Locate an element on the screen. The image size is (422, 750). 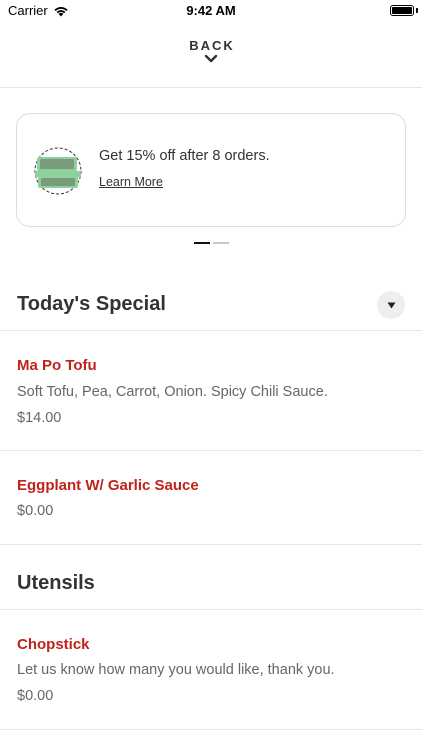
battery-tip is located at coordinates (417, 10).